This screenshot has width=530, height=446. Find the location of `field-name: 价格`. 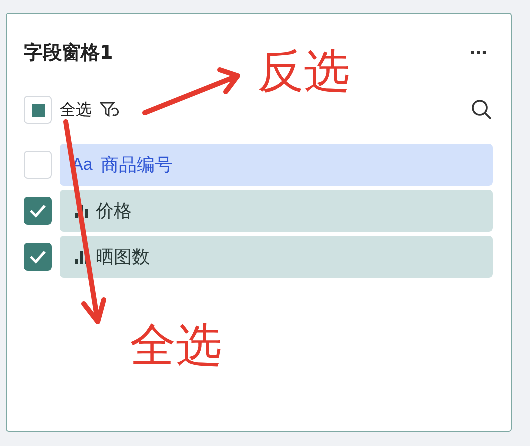

field-name: 价格 is located at coordinates (114, 211).